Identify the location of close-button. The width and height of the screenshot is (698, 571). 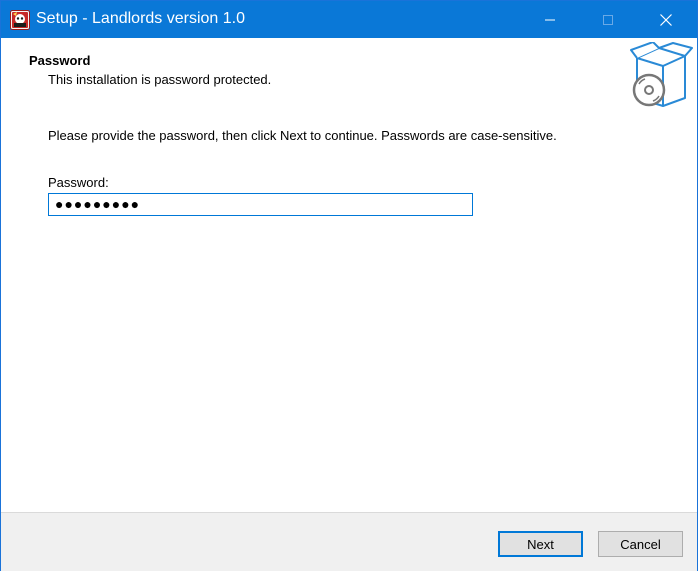
(666, 19).